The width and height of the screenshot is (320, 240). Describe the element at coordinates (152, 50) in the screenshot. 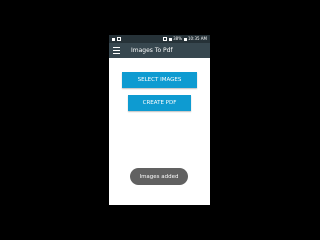

I see `app-title: Images To Pdf` at that location.